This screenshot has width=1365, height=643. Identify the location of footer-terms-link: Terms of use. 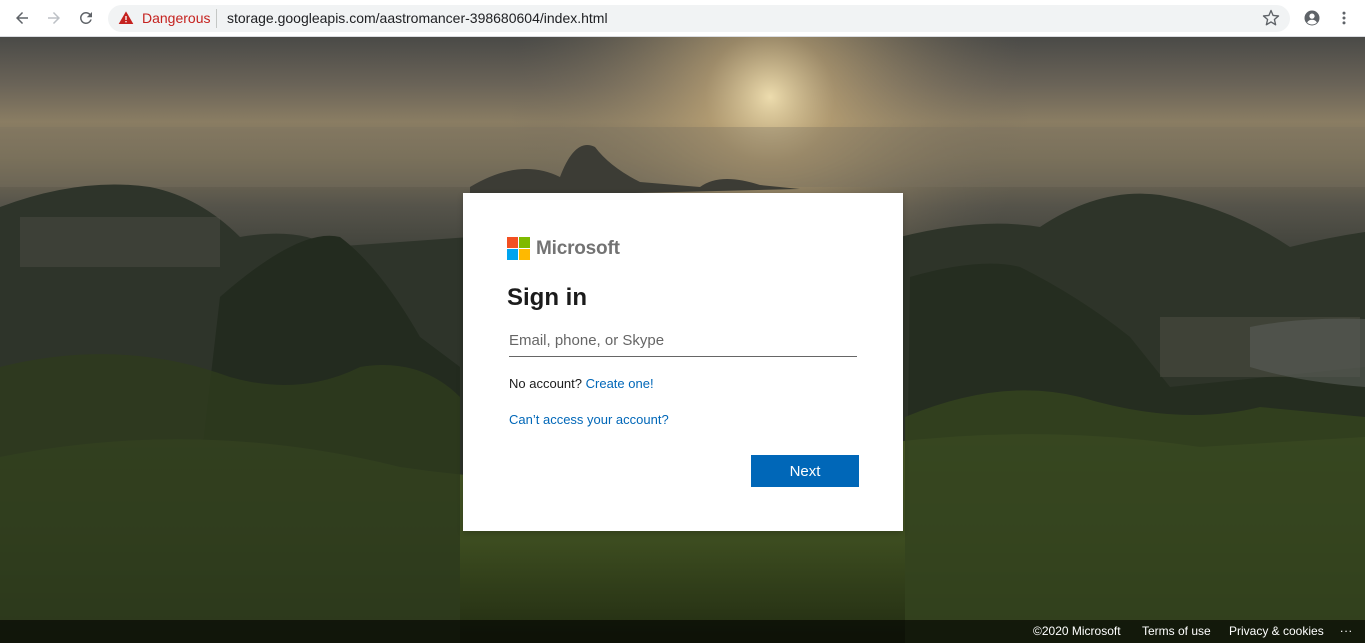
(1176, 631).